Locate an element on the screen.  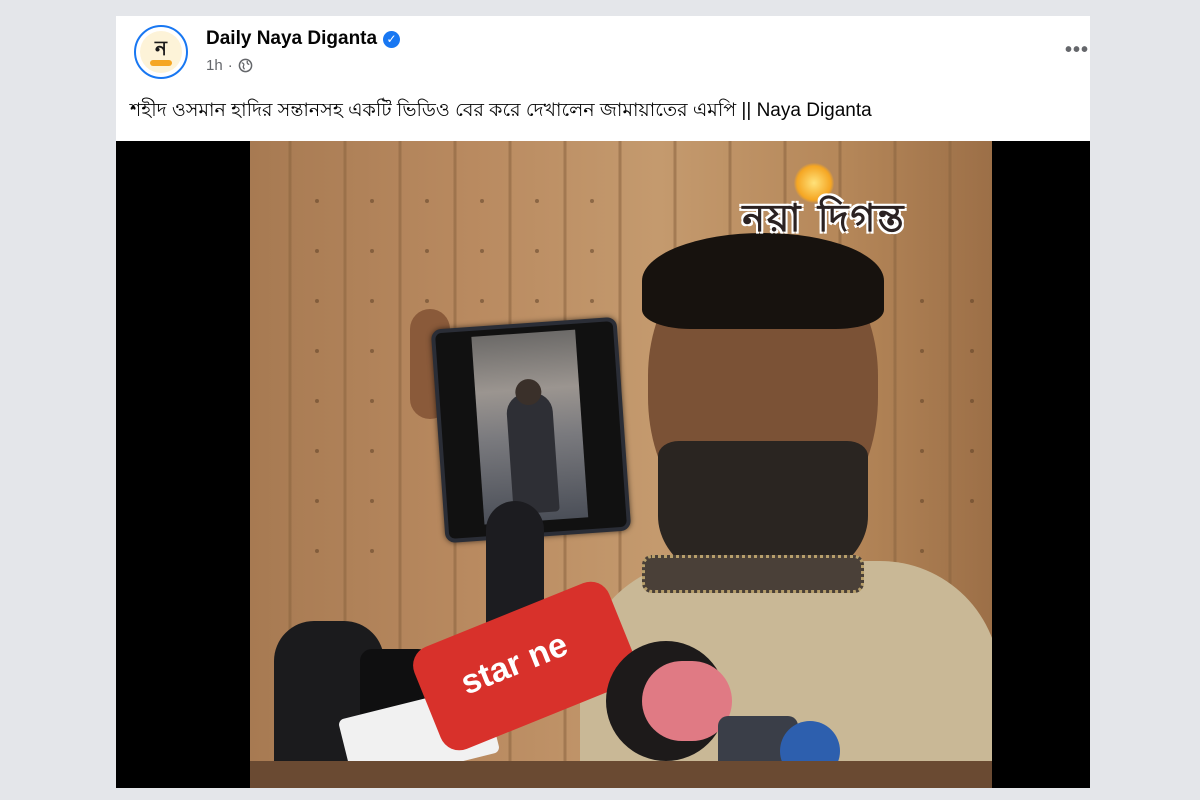
logo-letter: ন is located at coordinates (161, 48).